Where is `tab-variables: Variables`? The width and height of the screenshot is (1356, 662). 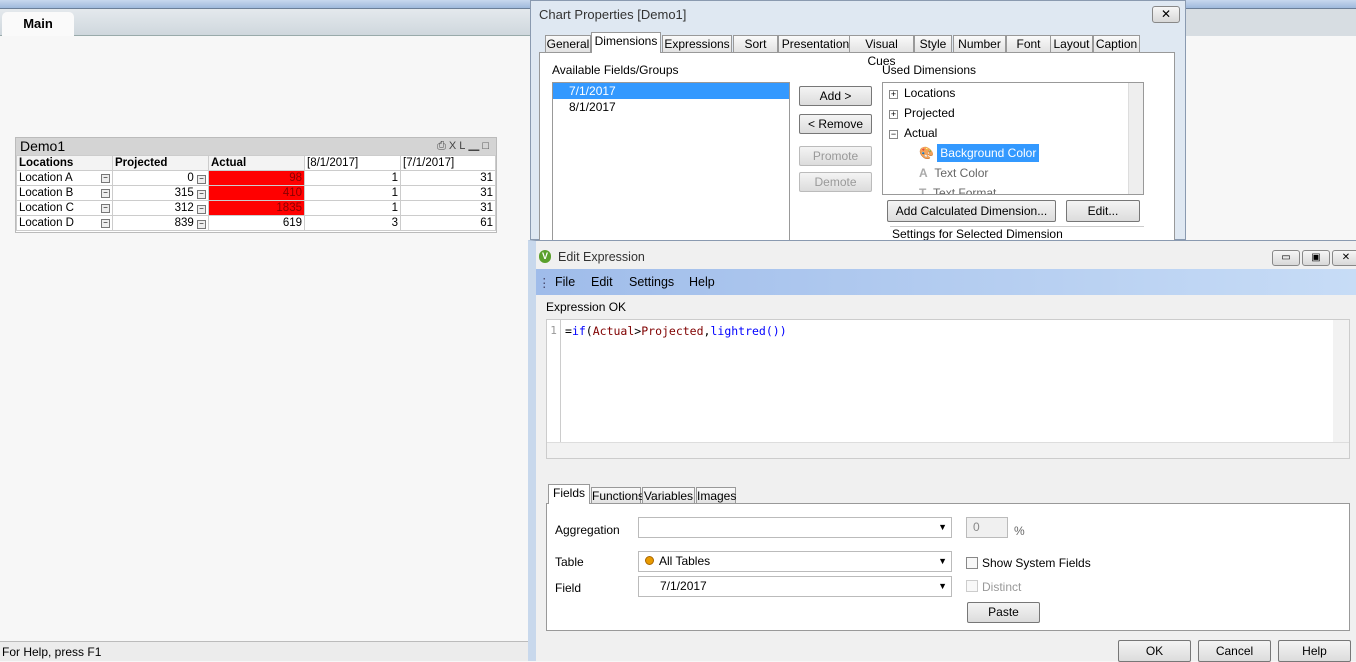 tab-variables: Variables is located at coordinates (668, 495).